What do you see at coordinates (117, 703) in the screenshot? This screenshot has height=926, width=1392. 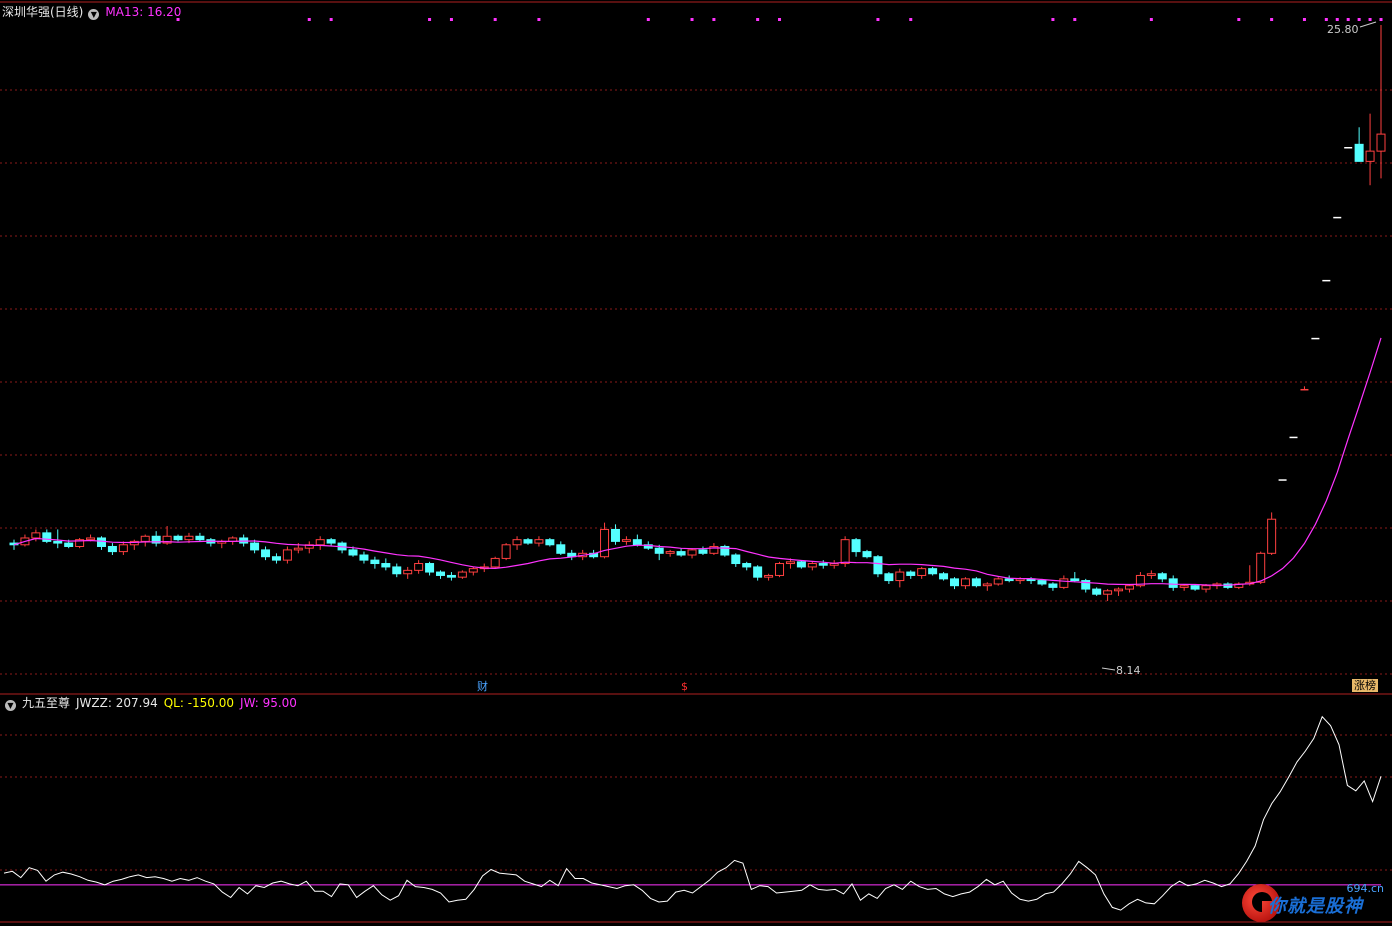 I see `jwzz-value: JWZZ: 207.94` at bounding box center [117, 703].